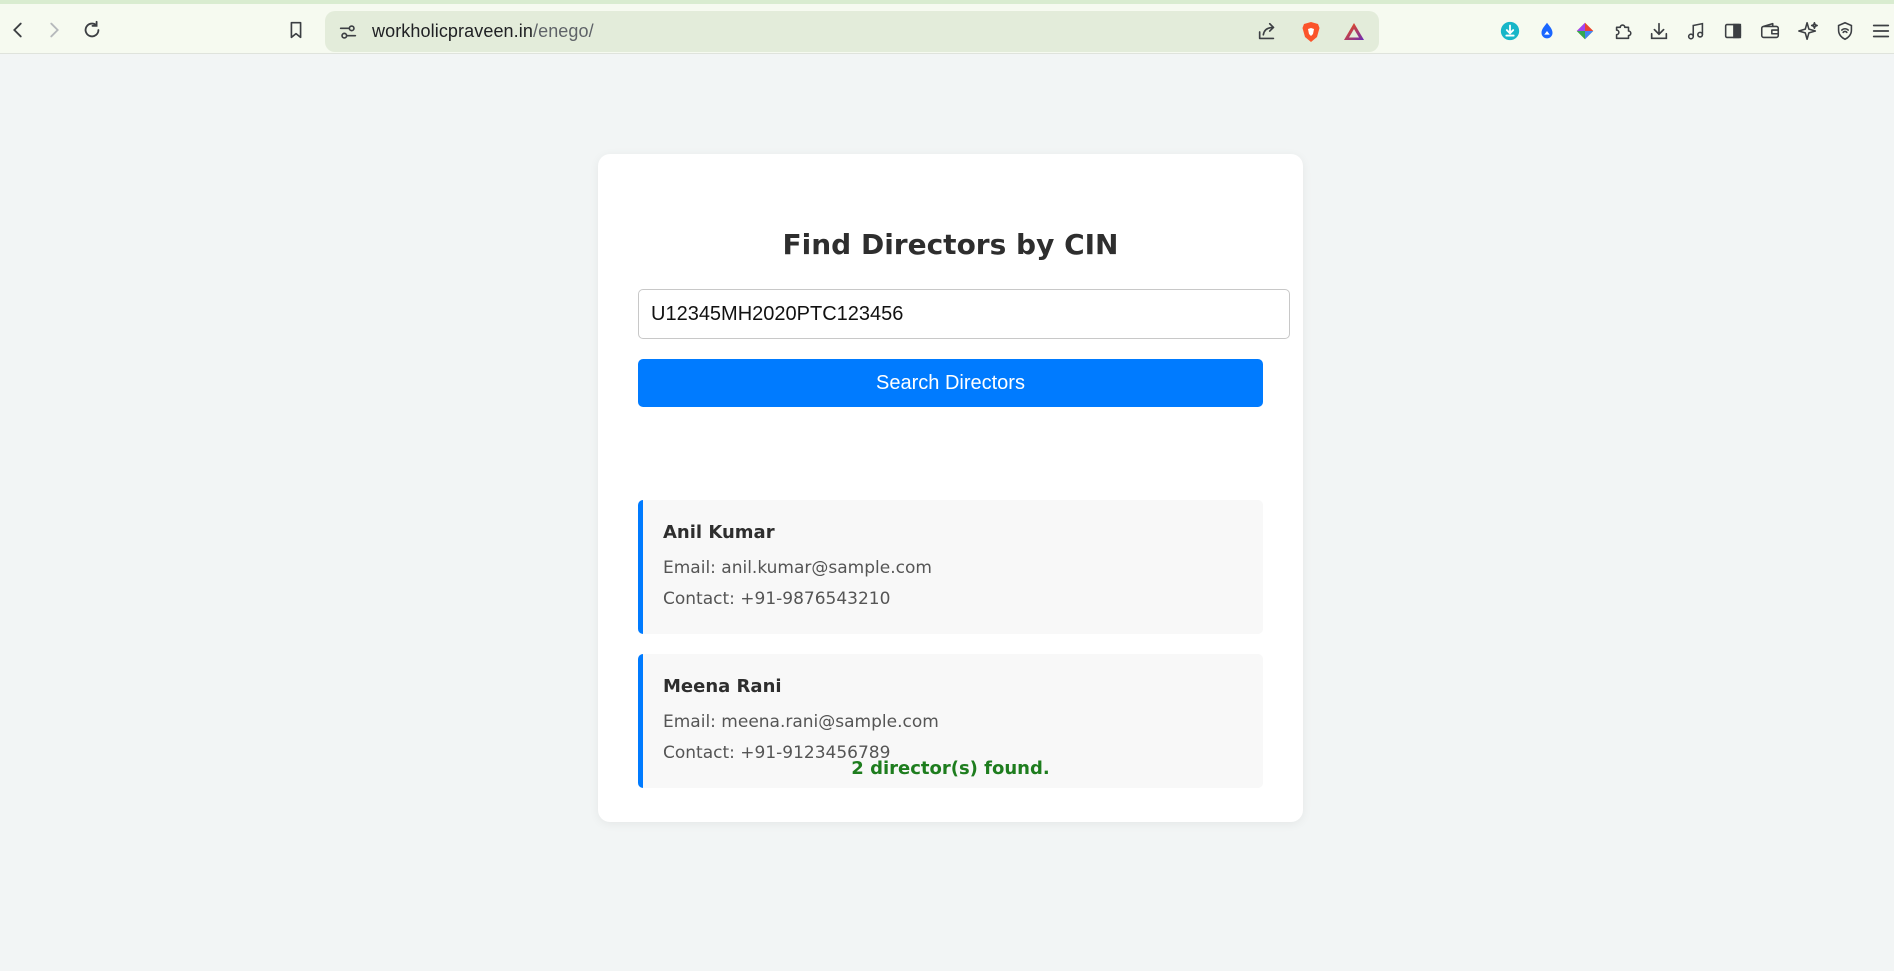 This screenshot has height=971, width=1894. I want to click on bookmark-icon, so click(296, 30).